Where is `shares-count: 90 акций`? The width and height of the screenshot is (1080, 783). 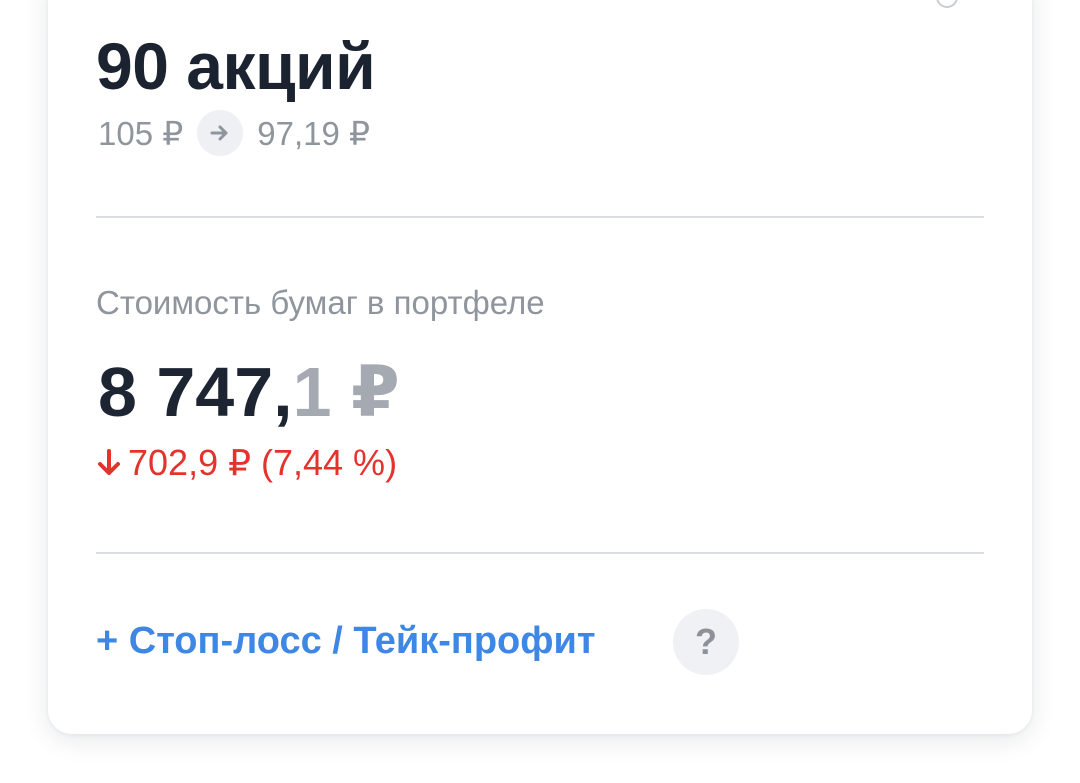 shares-count: 90 акций is located at coordinates (236, 66).